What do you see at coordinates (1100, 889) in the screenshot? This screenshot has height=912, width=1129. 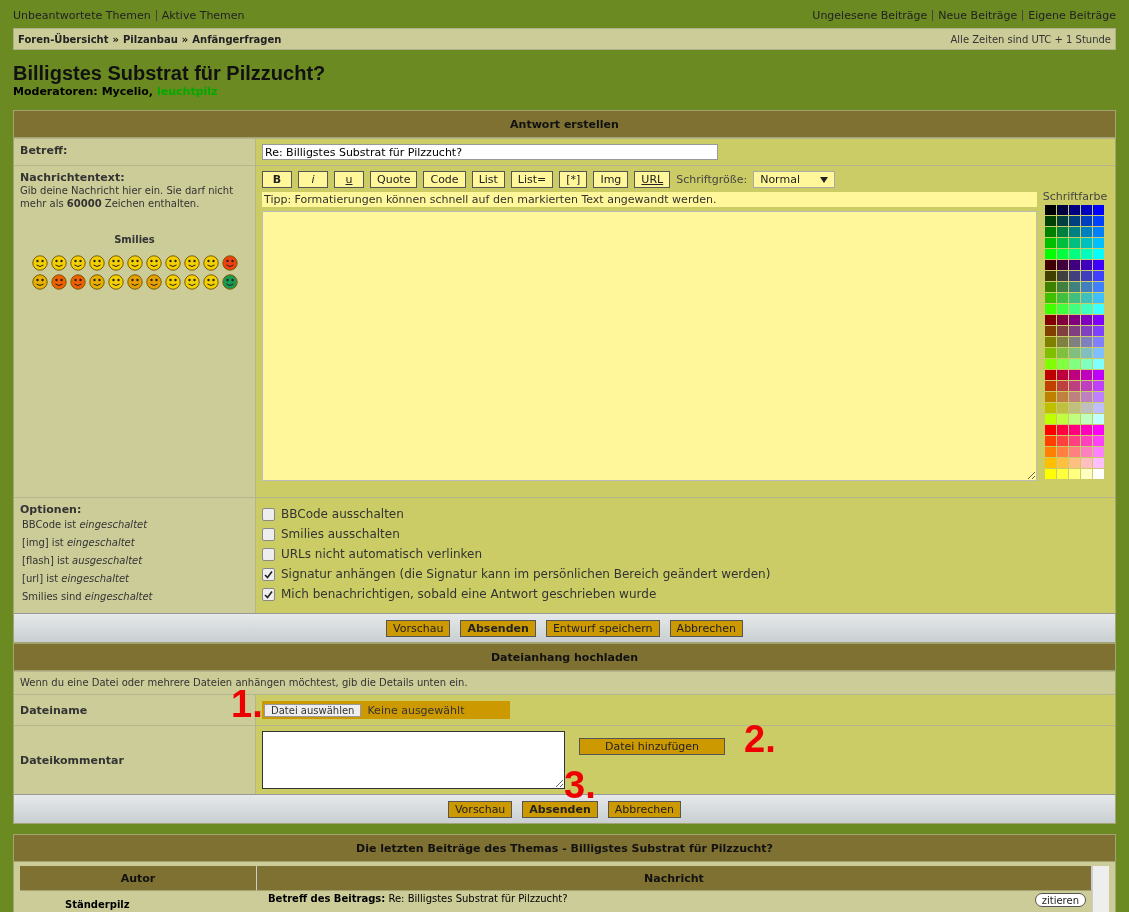 I see `scrollbar` at bounding box center [1100, 889].